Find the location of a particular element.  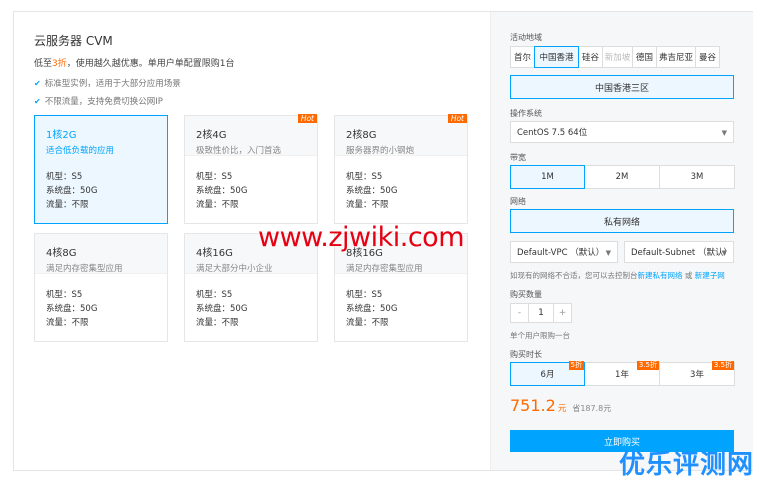

region-option-germany: 德国 is located at coordinates (644, 57).